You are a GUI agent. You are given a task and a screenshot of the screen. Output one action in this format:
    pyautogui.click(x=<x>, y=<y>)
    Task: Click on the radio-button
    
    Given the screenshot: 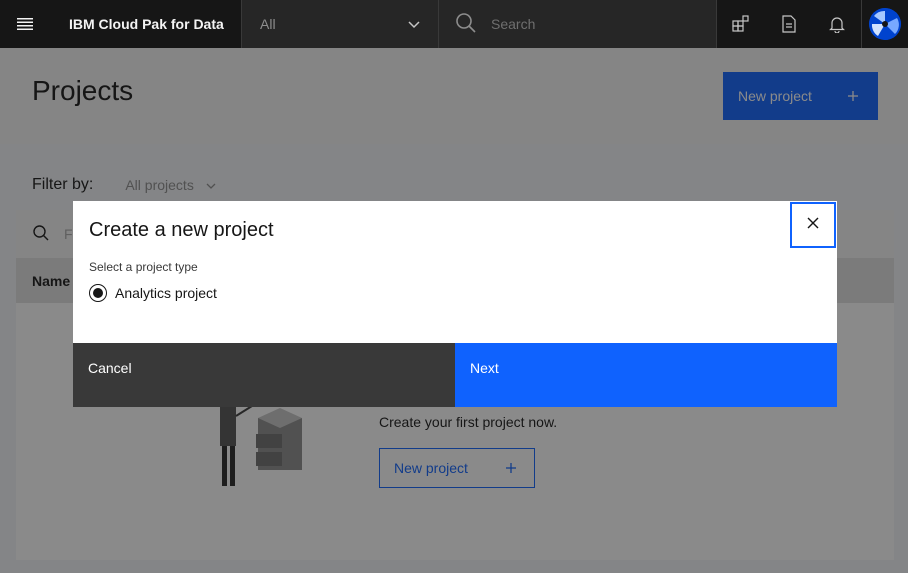 What is the action you would take?
    pyautogui.click(x=98, y=293)
    